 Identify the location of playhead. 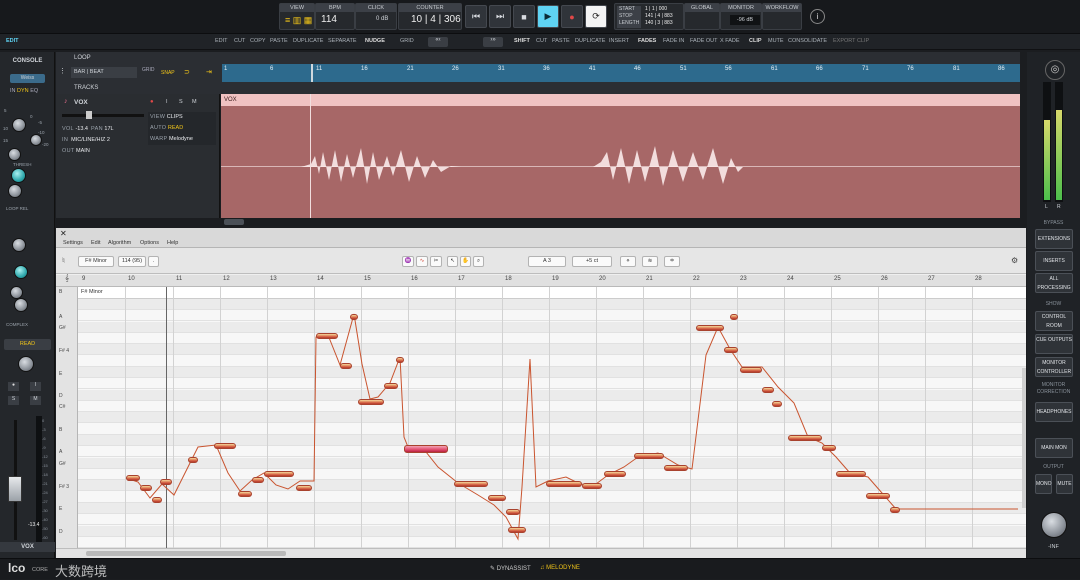
(312, 73).